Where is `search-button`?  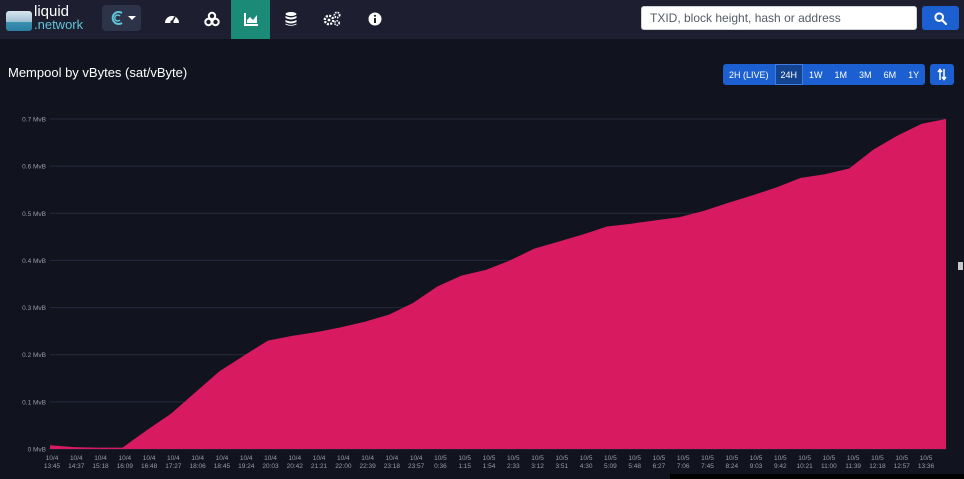 search-button is located at coordinates (940, 18).